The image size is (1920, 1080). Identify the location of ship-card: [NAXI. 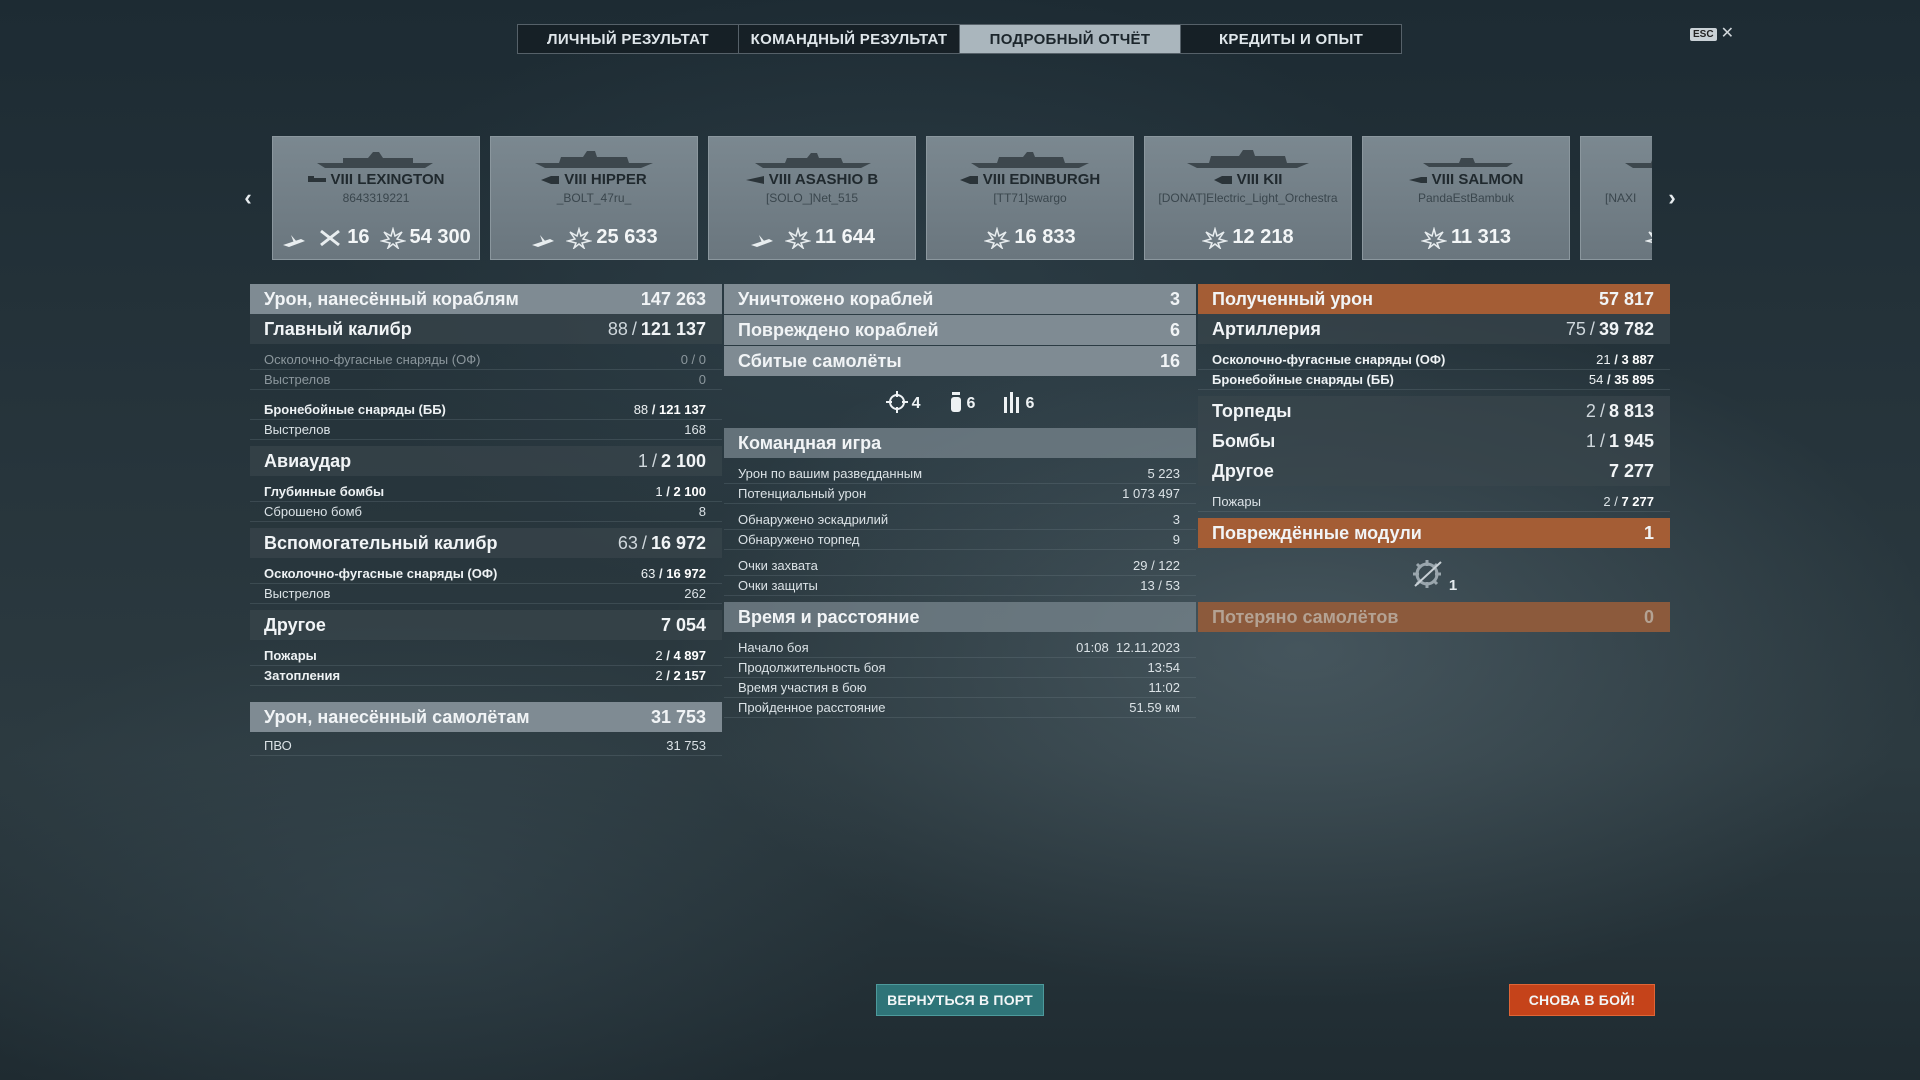
(1616, 198).